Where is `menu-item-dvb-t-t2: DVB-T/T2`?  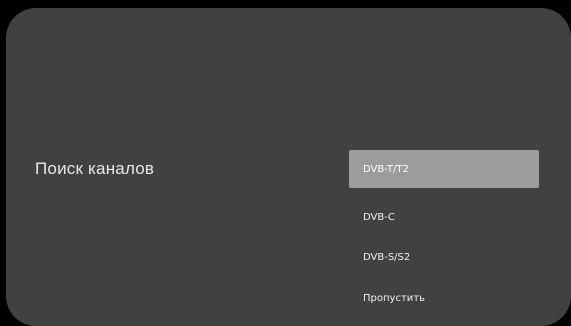
menu-item-dvb-t-t2: DVB-T/T2 is located at coordinates (444, 169).